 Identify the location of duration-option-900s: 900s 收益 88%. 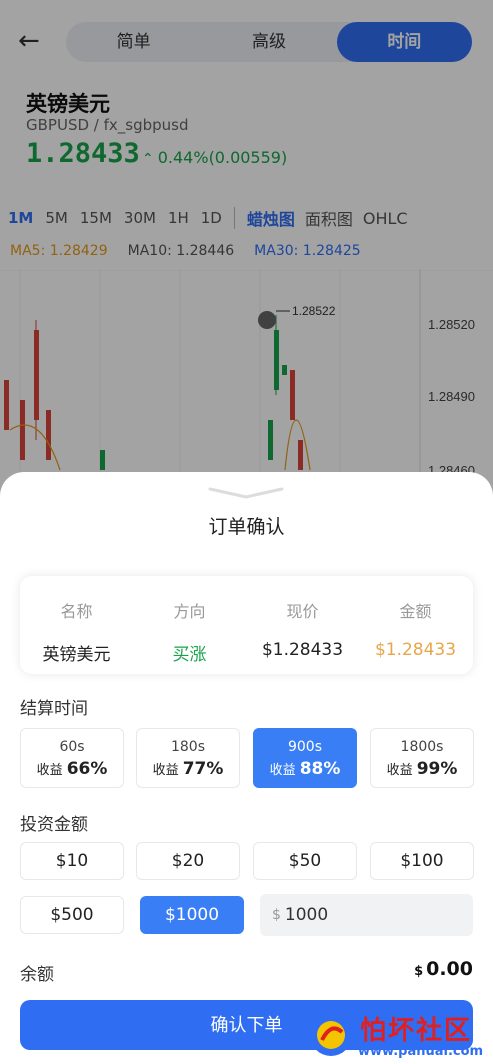
(305, 758).